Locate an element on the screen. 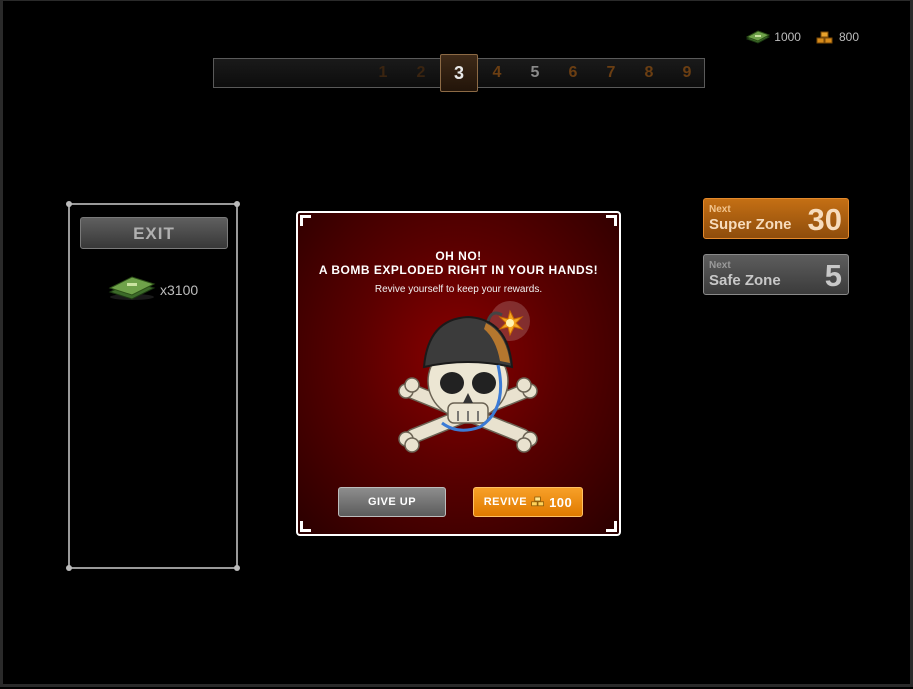  revive-label: REVIVE is located at coordinates (505, 502).